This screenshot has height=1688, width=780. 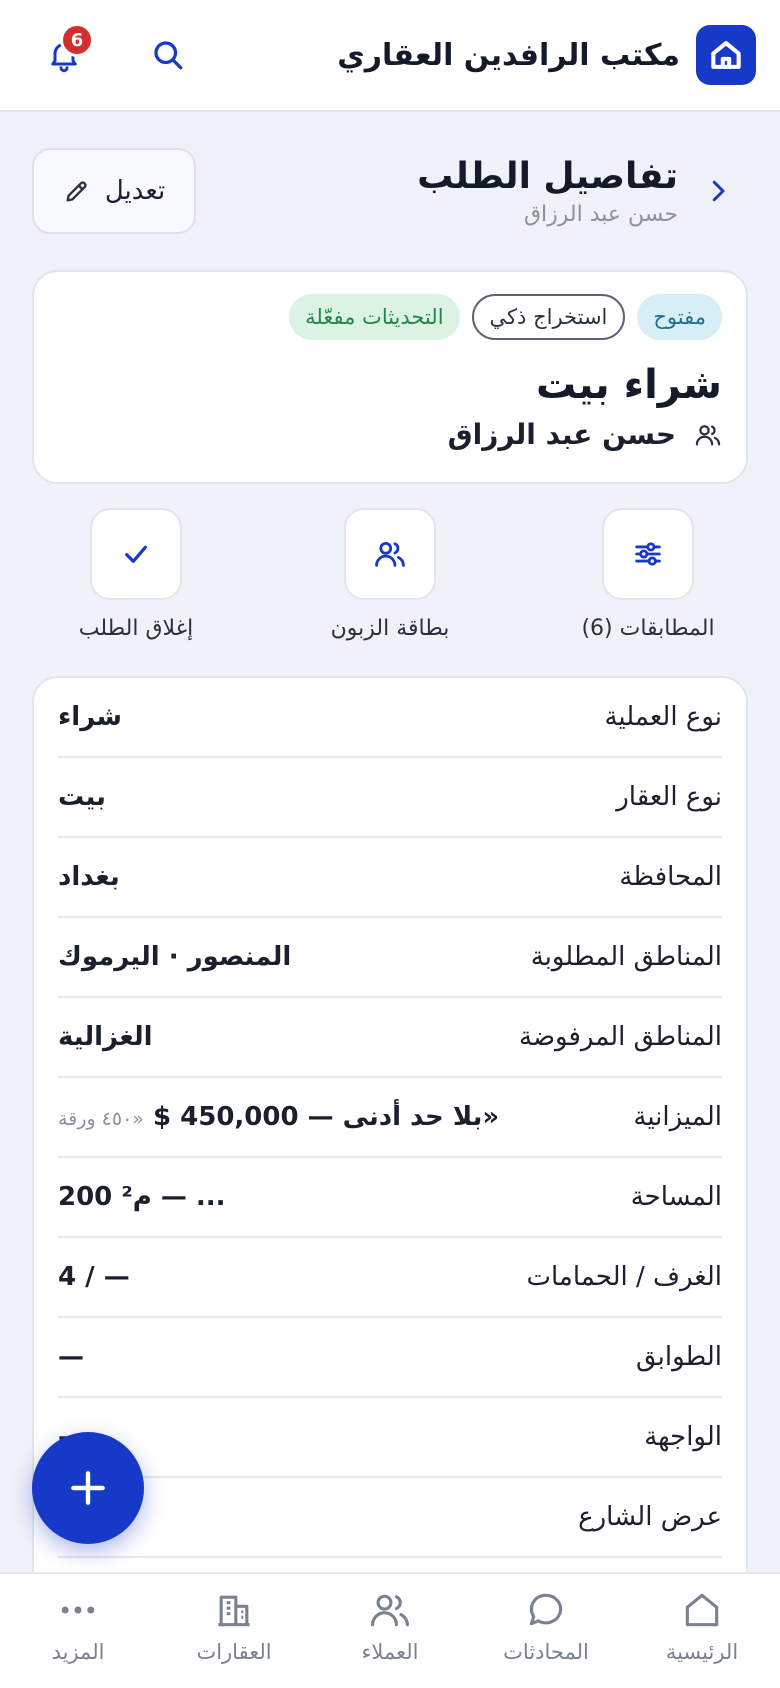 I want to click on home-icon, so click(x=702, y=1610).